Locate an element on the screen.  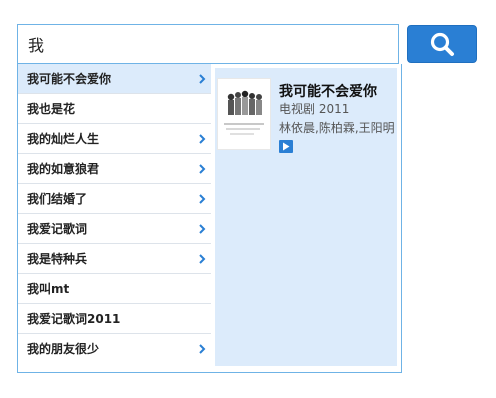
suggestion-item: 我的灿烂人生 is located at coordinates (114, 139).